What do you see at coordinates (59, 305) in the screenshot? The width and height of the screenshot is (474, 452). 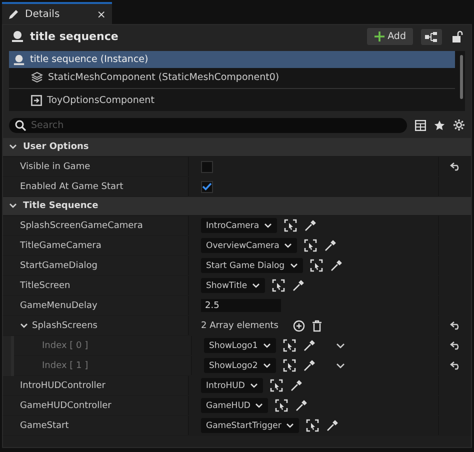 I see `property-label: GameMenuDelay` at bounding box center [59, 305].